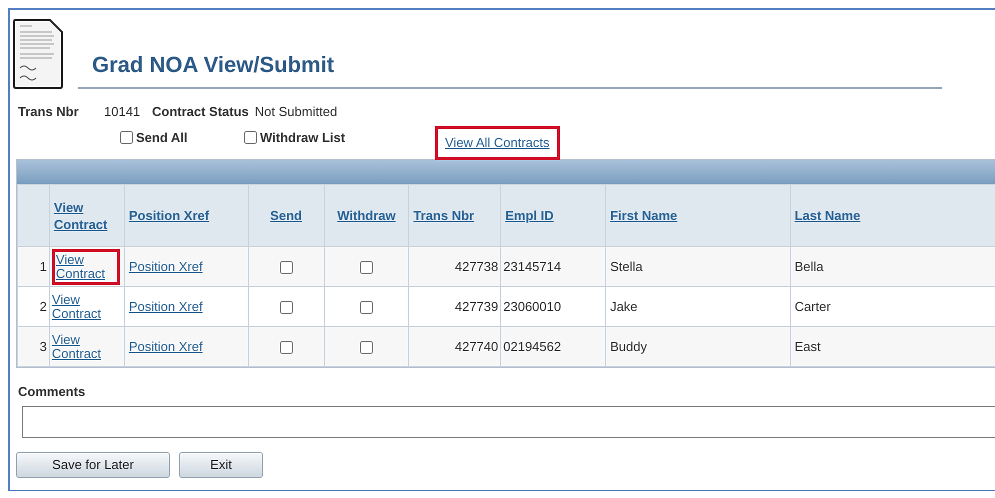 The width and height of the screenshot is (995, 498). What do you see at coordinates (43, 346) in the screenshot?
I see `row-number: 3` at bounding box center [43, 346].